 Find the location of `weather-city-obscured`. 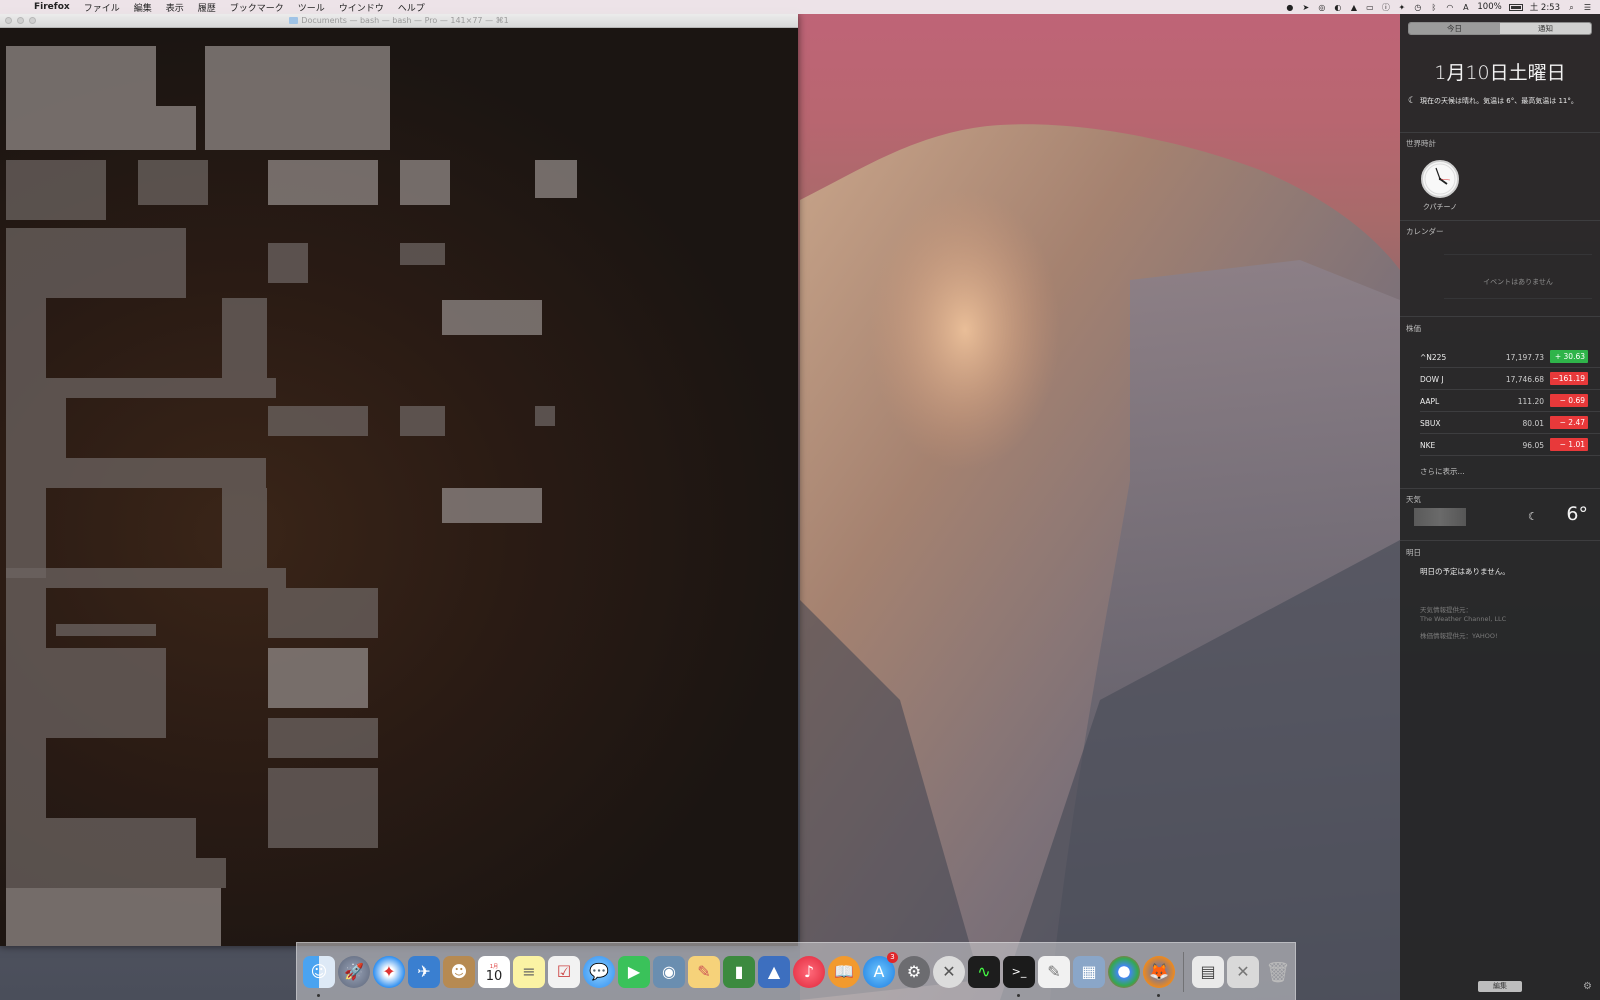

weather-city-obscured is located at coordinates (1440, 517).